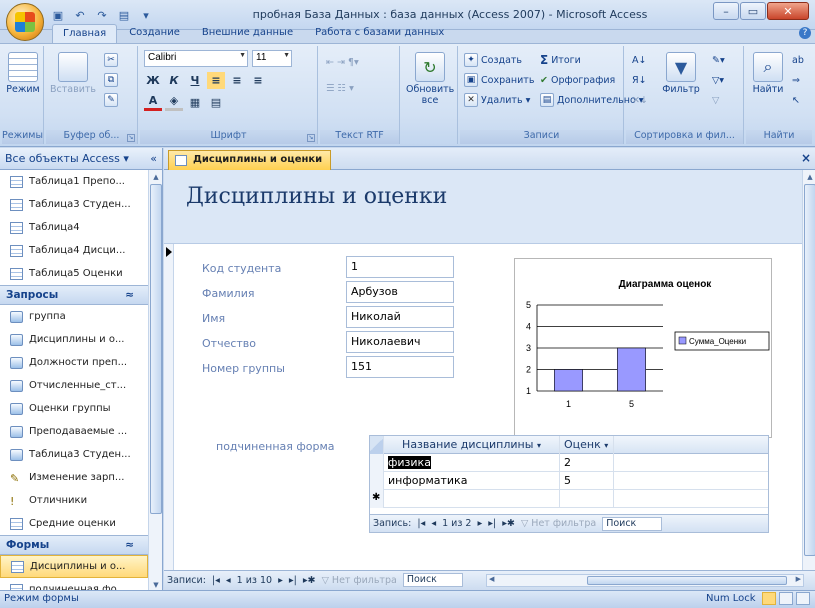 The height and width of the screenshot is (608, 815). What do you see at coordinates (499, 80) in the screenshot?
I see `save-record-button: ▣ Сохранить` at bounding box center [499, 80].